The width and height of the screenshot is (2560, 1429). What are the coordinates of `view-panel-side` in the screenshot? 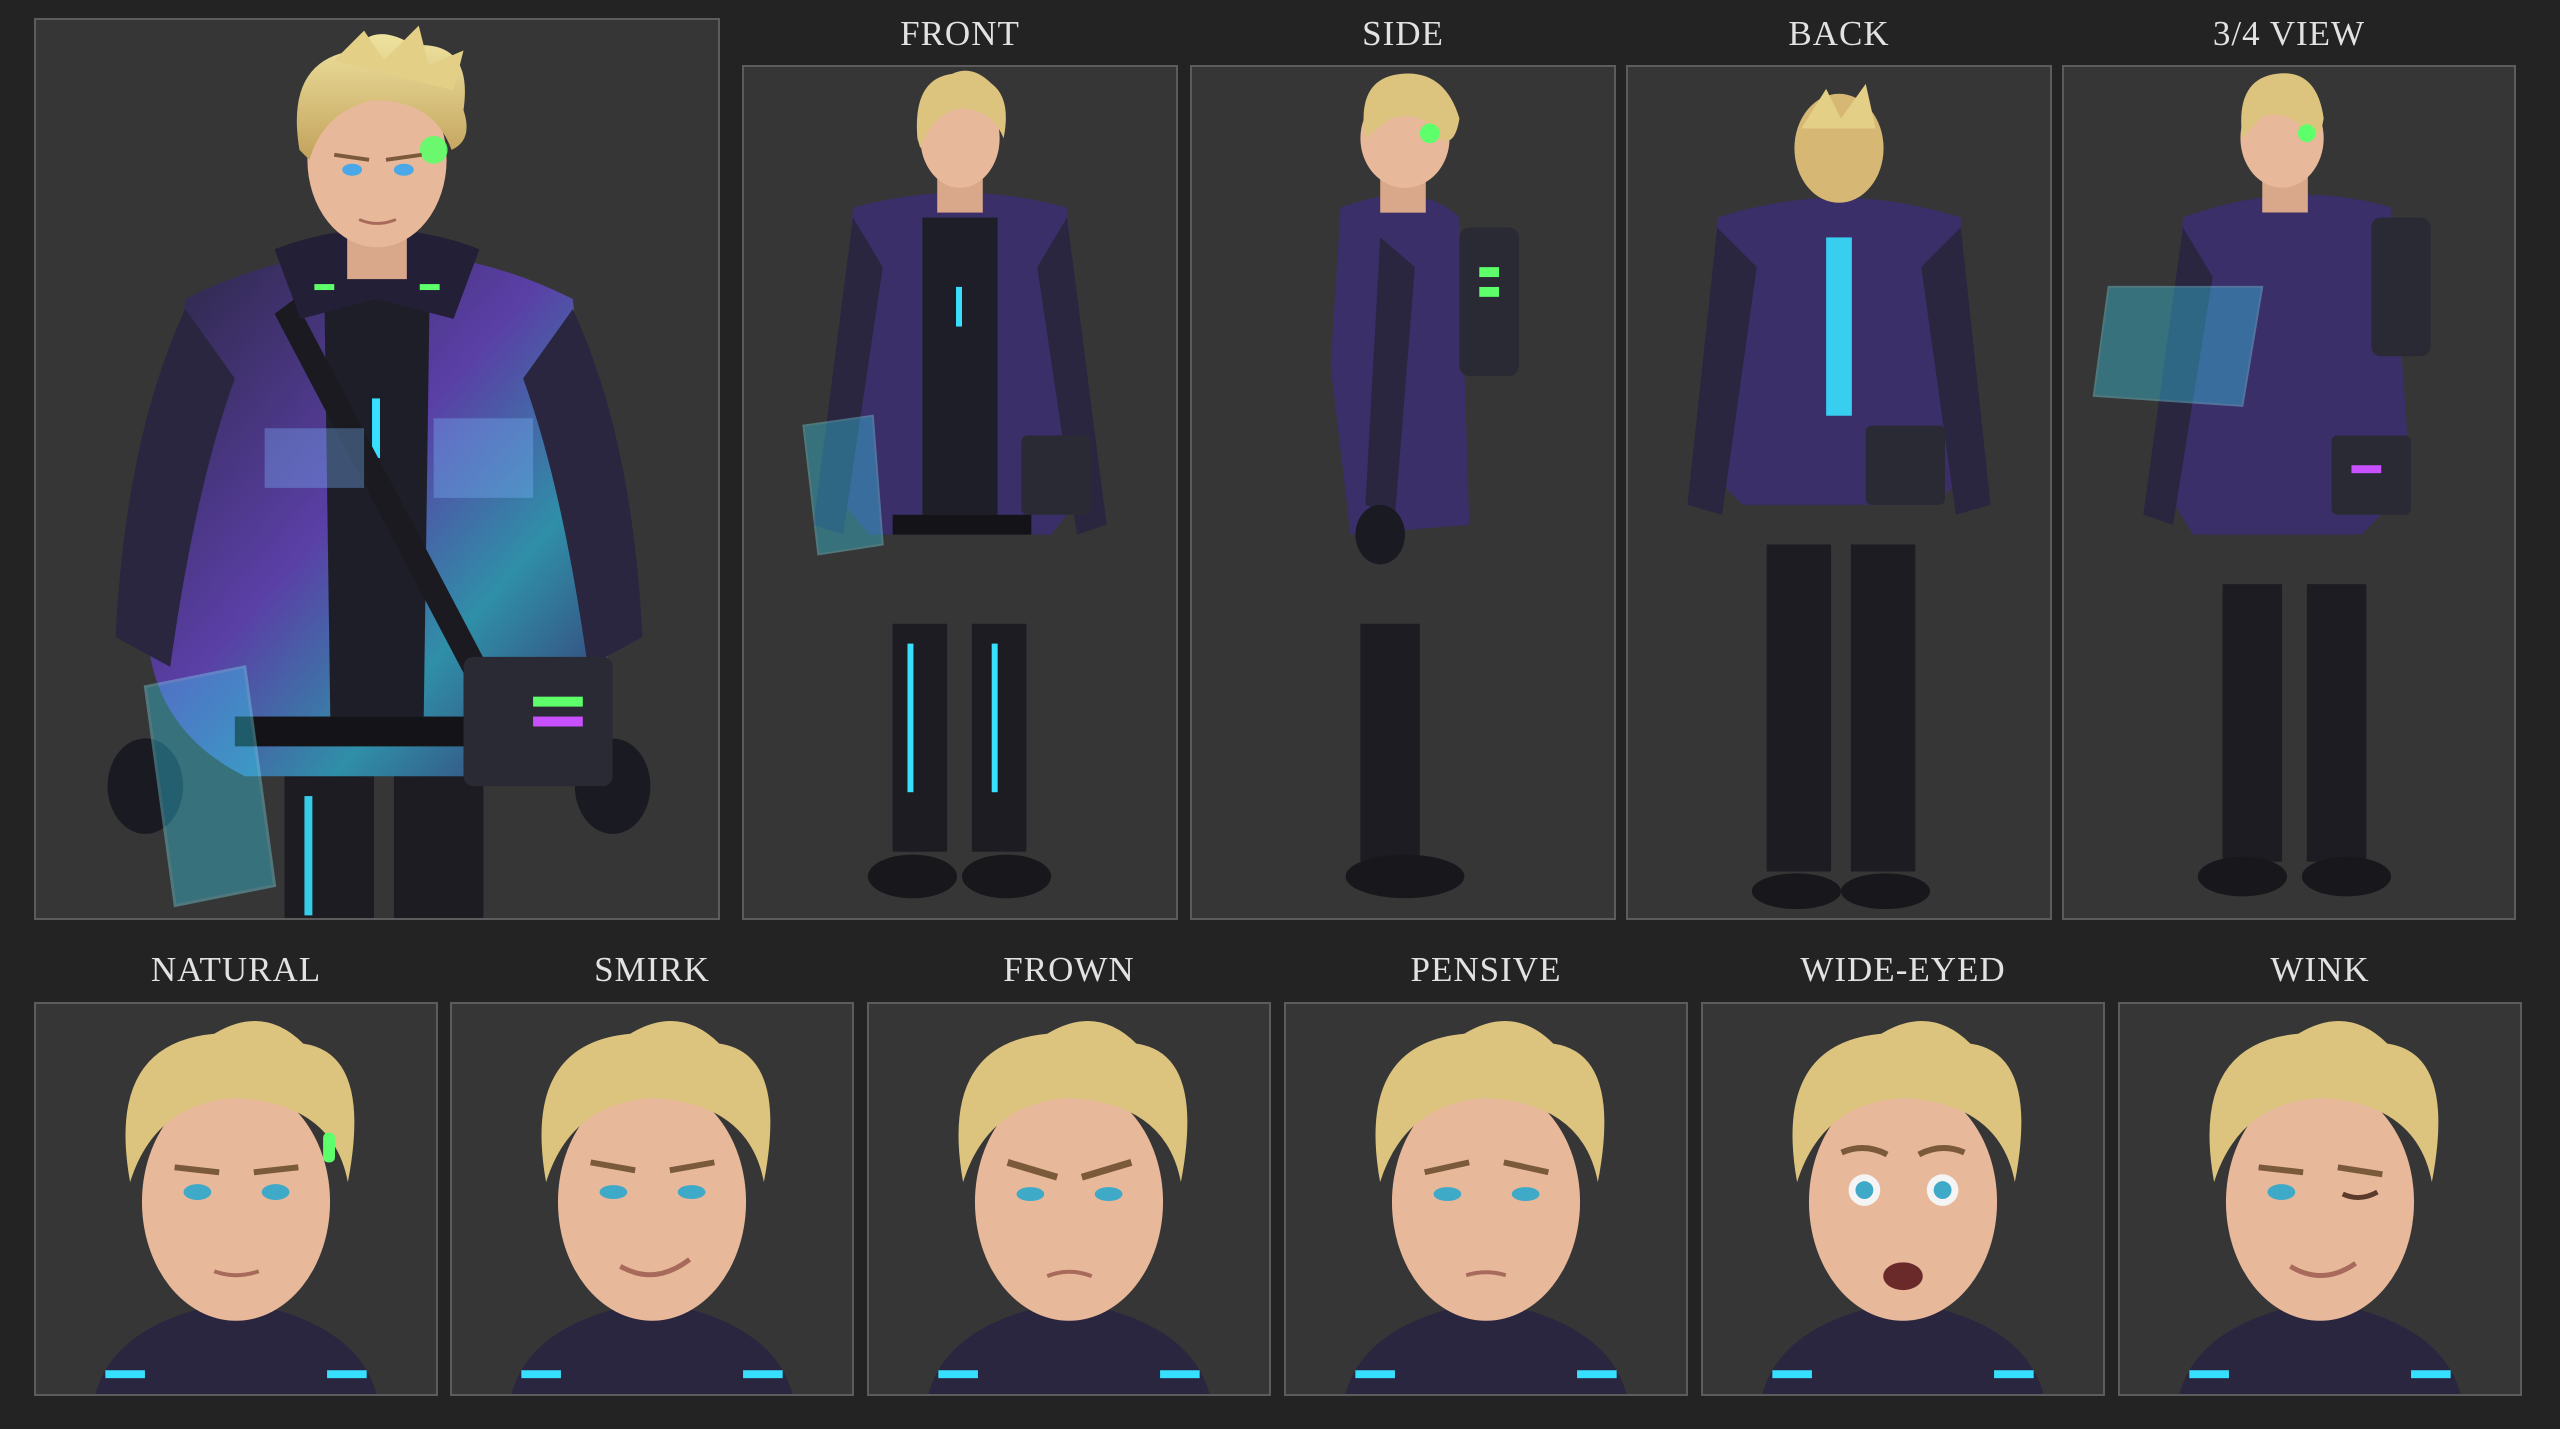 It's located at (1403, 492).